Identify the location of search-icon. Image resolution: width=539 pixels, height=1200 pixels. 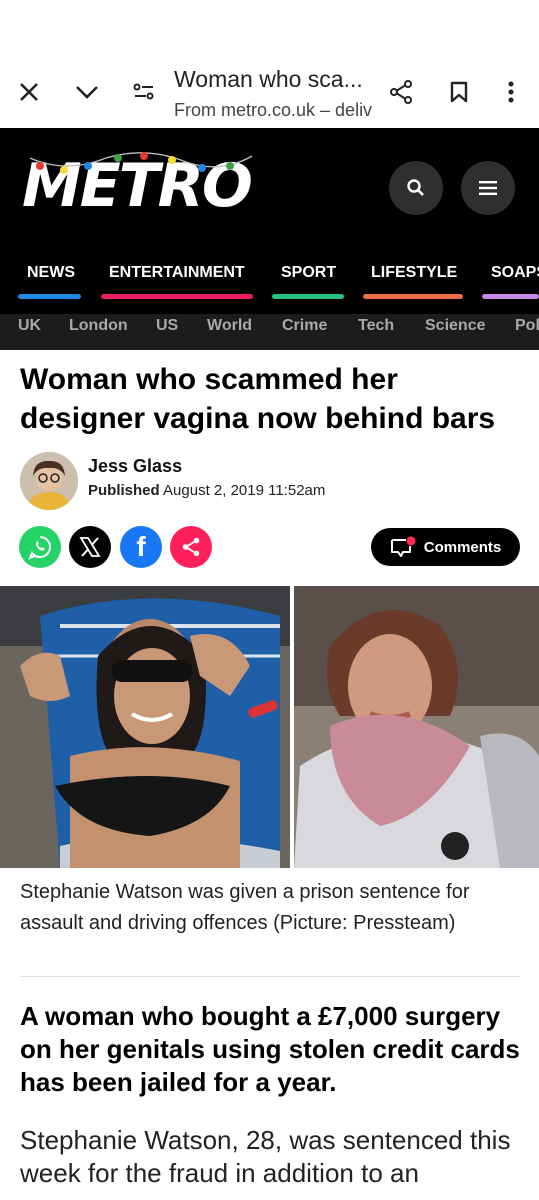
(415, 187).